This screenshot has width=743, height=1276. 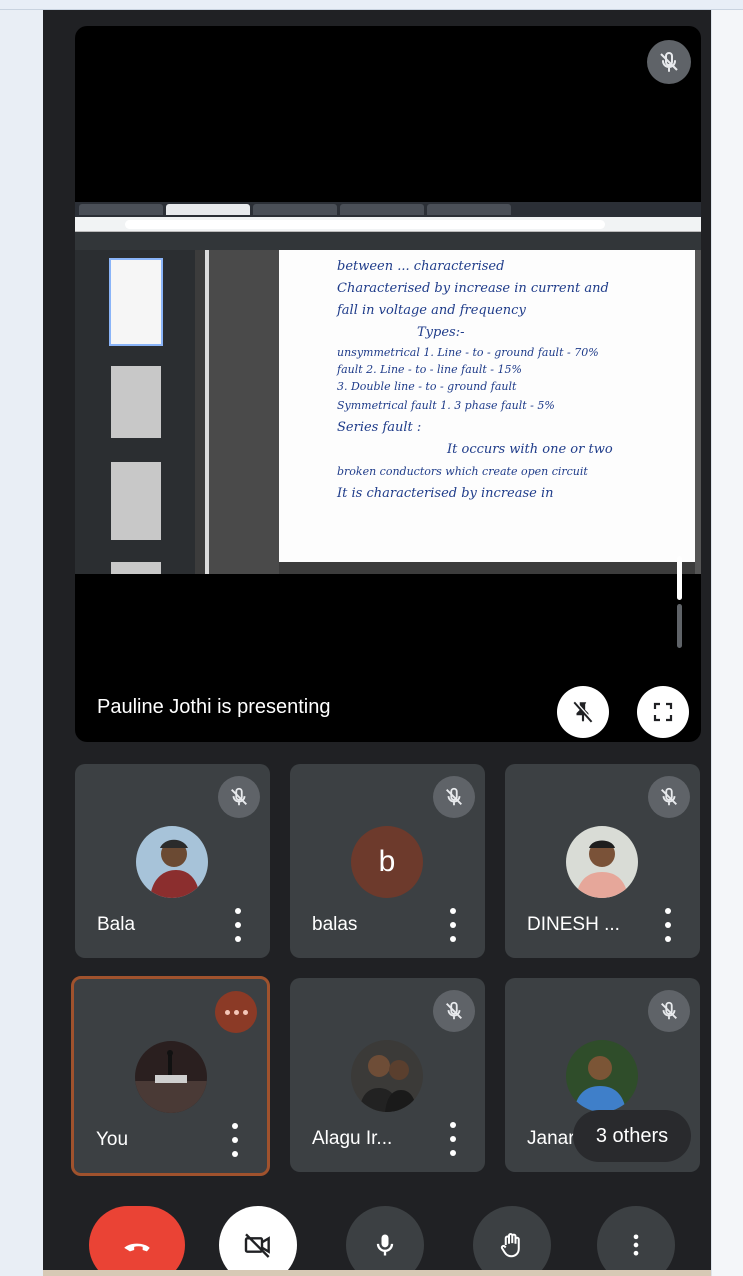 I want to click on fullscreen-icon, so click(x=663, y=712).